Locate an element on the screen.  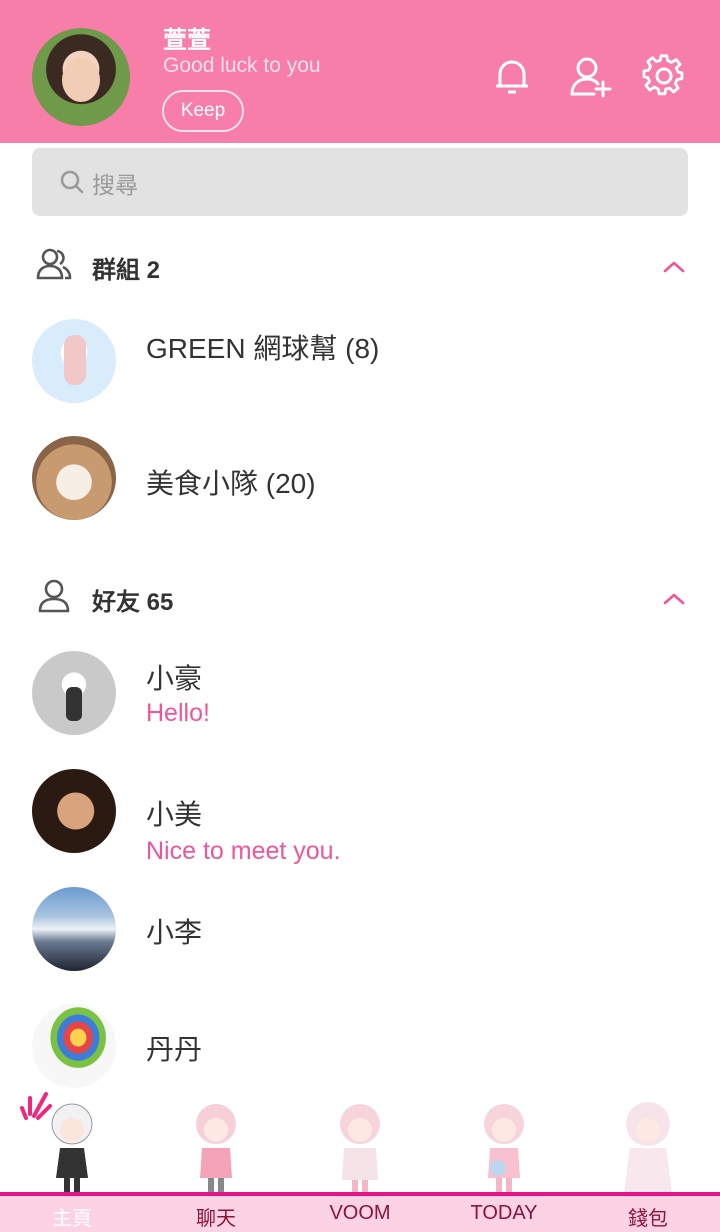
today-character-icon is located at coordinates (504, 1146).